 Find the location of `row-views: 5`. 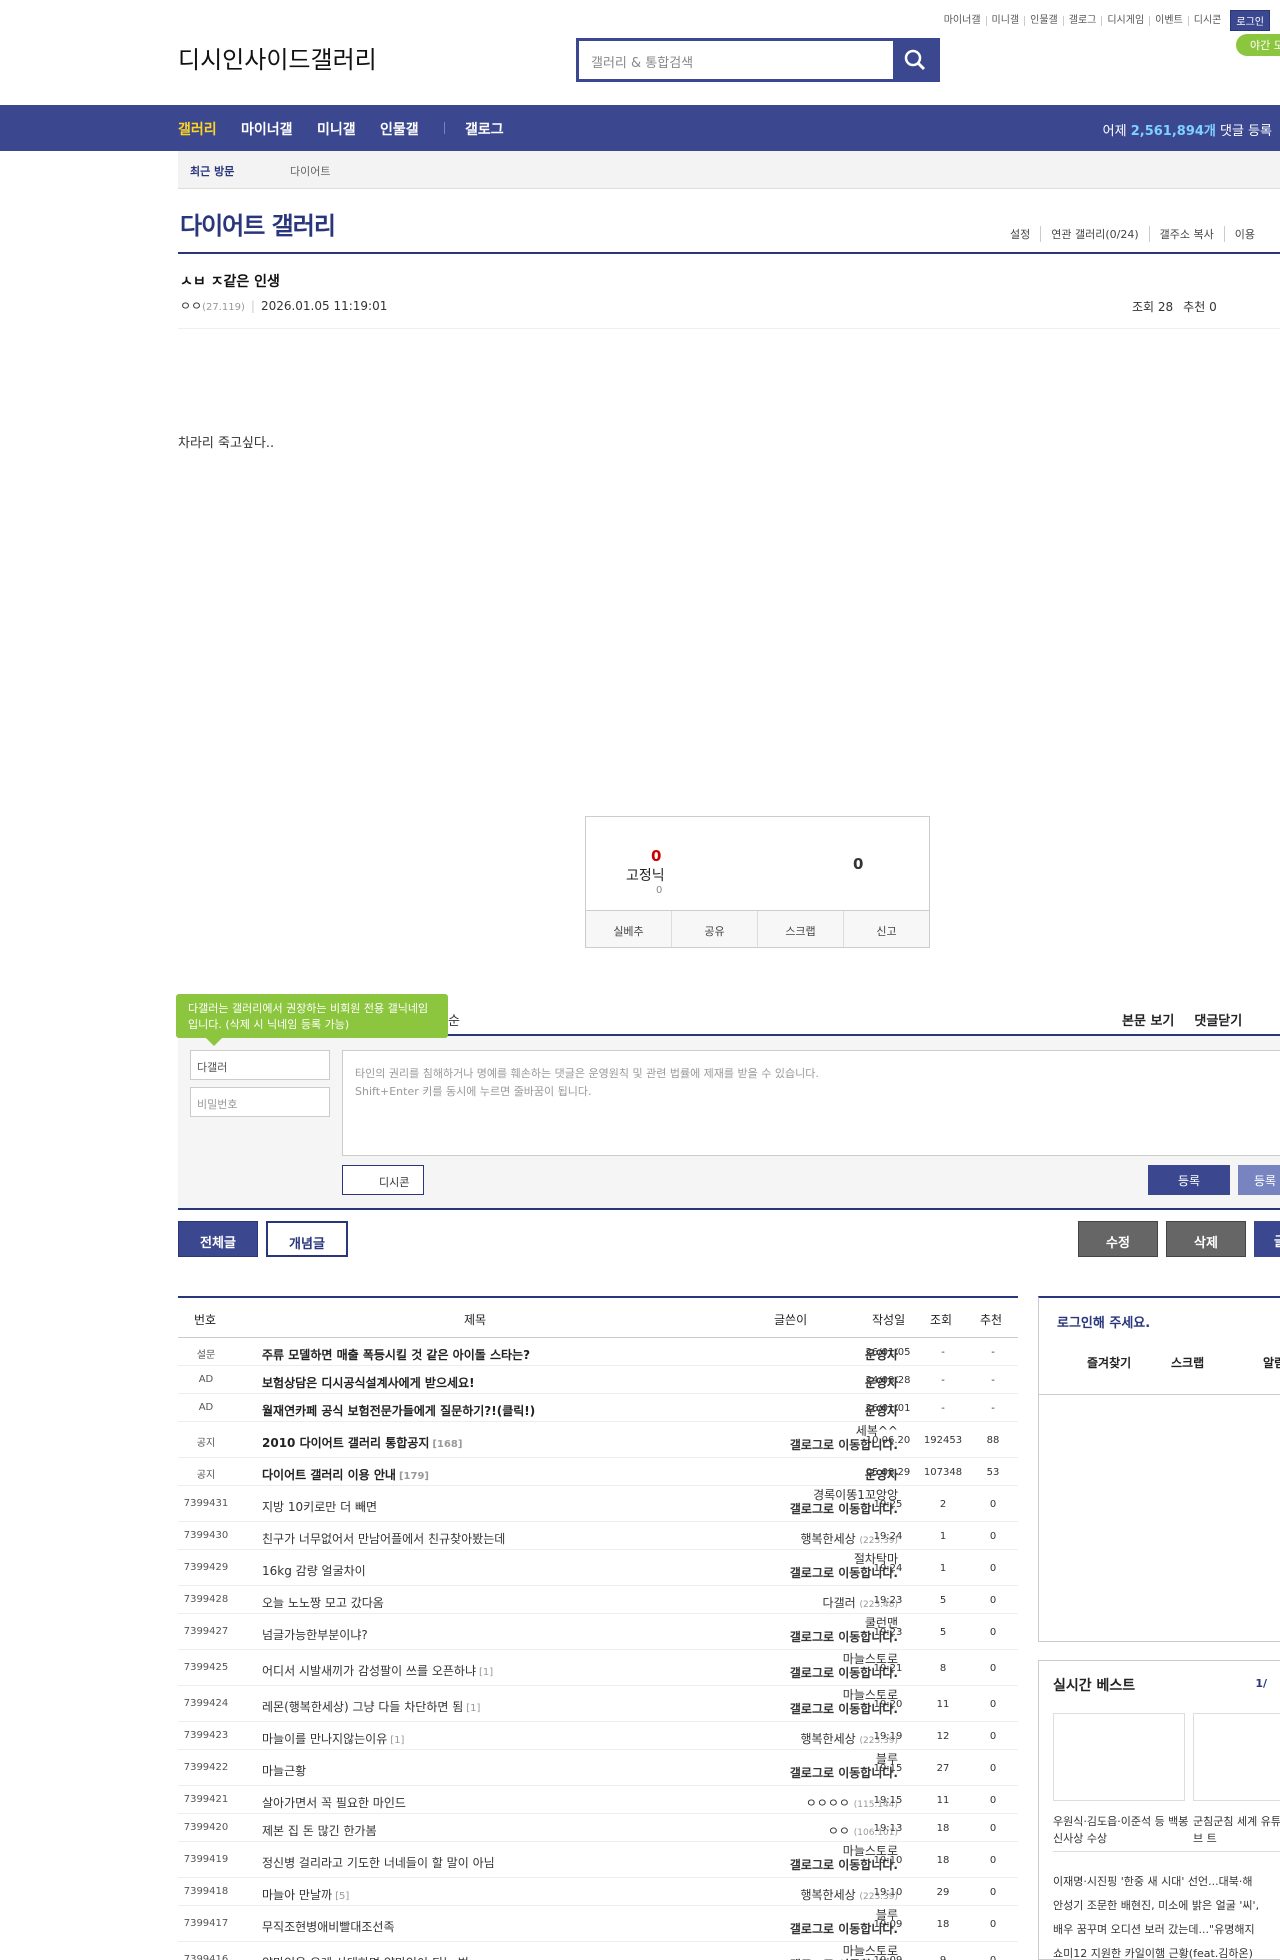

row-views: 5 is located at coordinates (943, 1632).